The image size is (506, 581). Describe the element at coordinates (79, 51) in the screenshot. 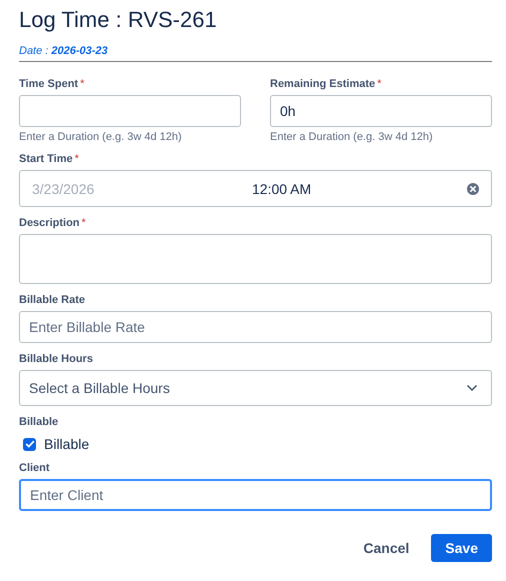

I see `date-value: 2026-03-23` at that location.